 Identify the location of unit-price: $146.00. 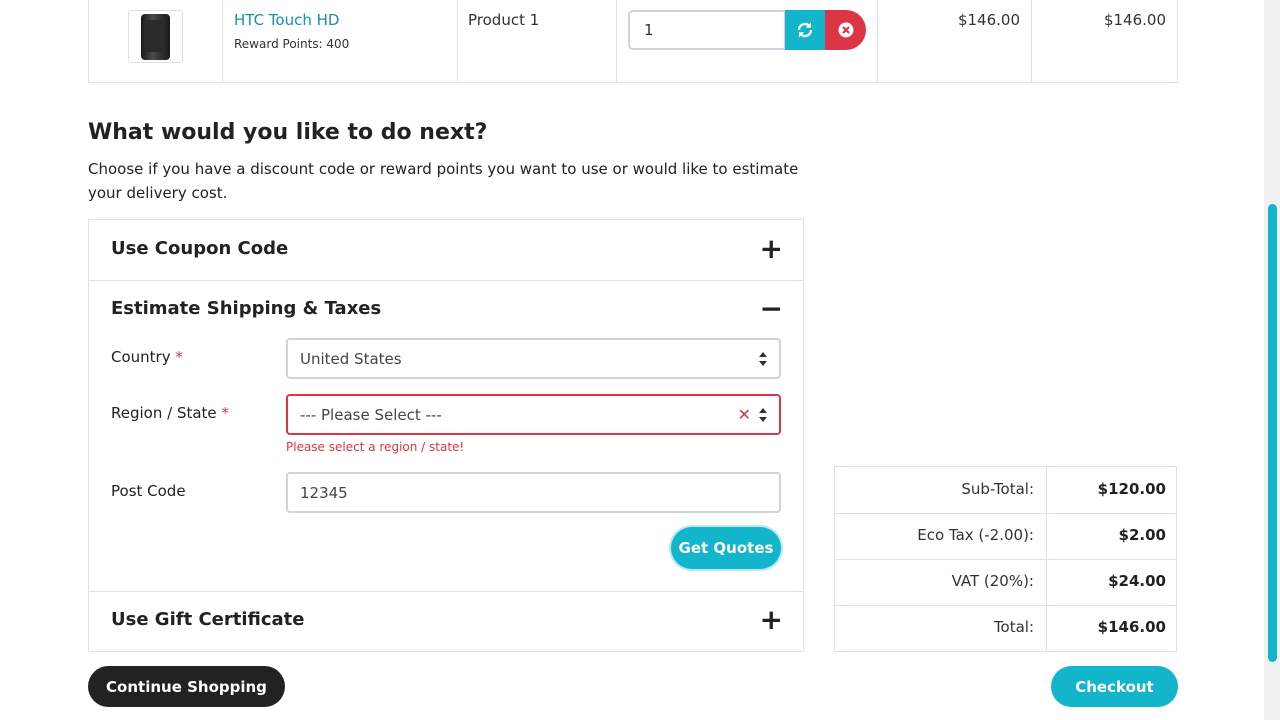
(988, 20).